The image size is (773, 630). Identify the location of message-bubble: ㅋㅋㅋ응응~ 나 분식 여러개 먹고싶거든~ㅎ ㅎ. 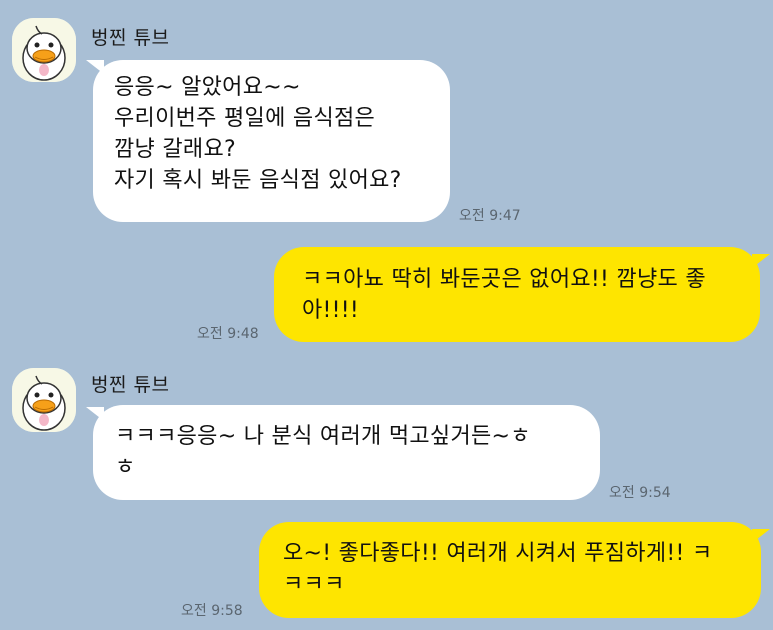
(346, 452).